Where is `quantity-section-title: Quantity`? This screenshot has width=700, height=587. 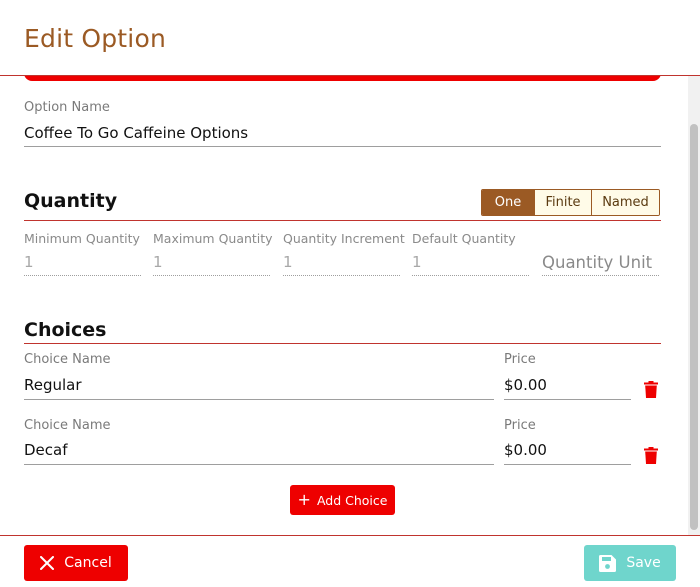 quantity-section-title: Quantity is located at coordinates (71, 201).